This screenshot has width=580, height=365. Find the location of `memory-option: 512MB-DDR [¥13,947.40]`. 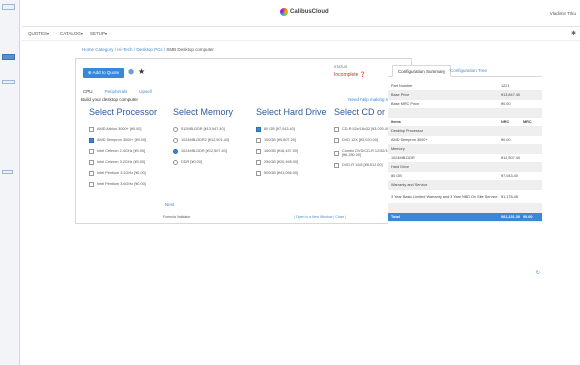

memory-option: 512MB-DDR [¥13,947.40] is located at coordinates (212, 129).